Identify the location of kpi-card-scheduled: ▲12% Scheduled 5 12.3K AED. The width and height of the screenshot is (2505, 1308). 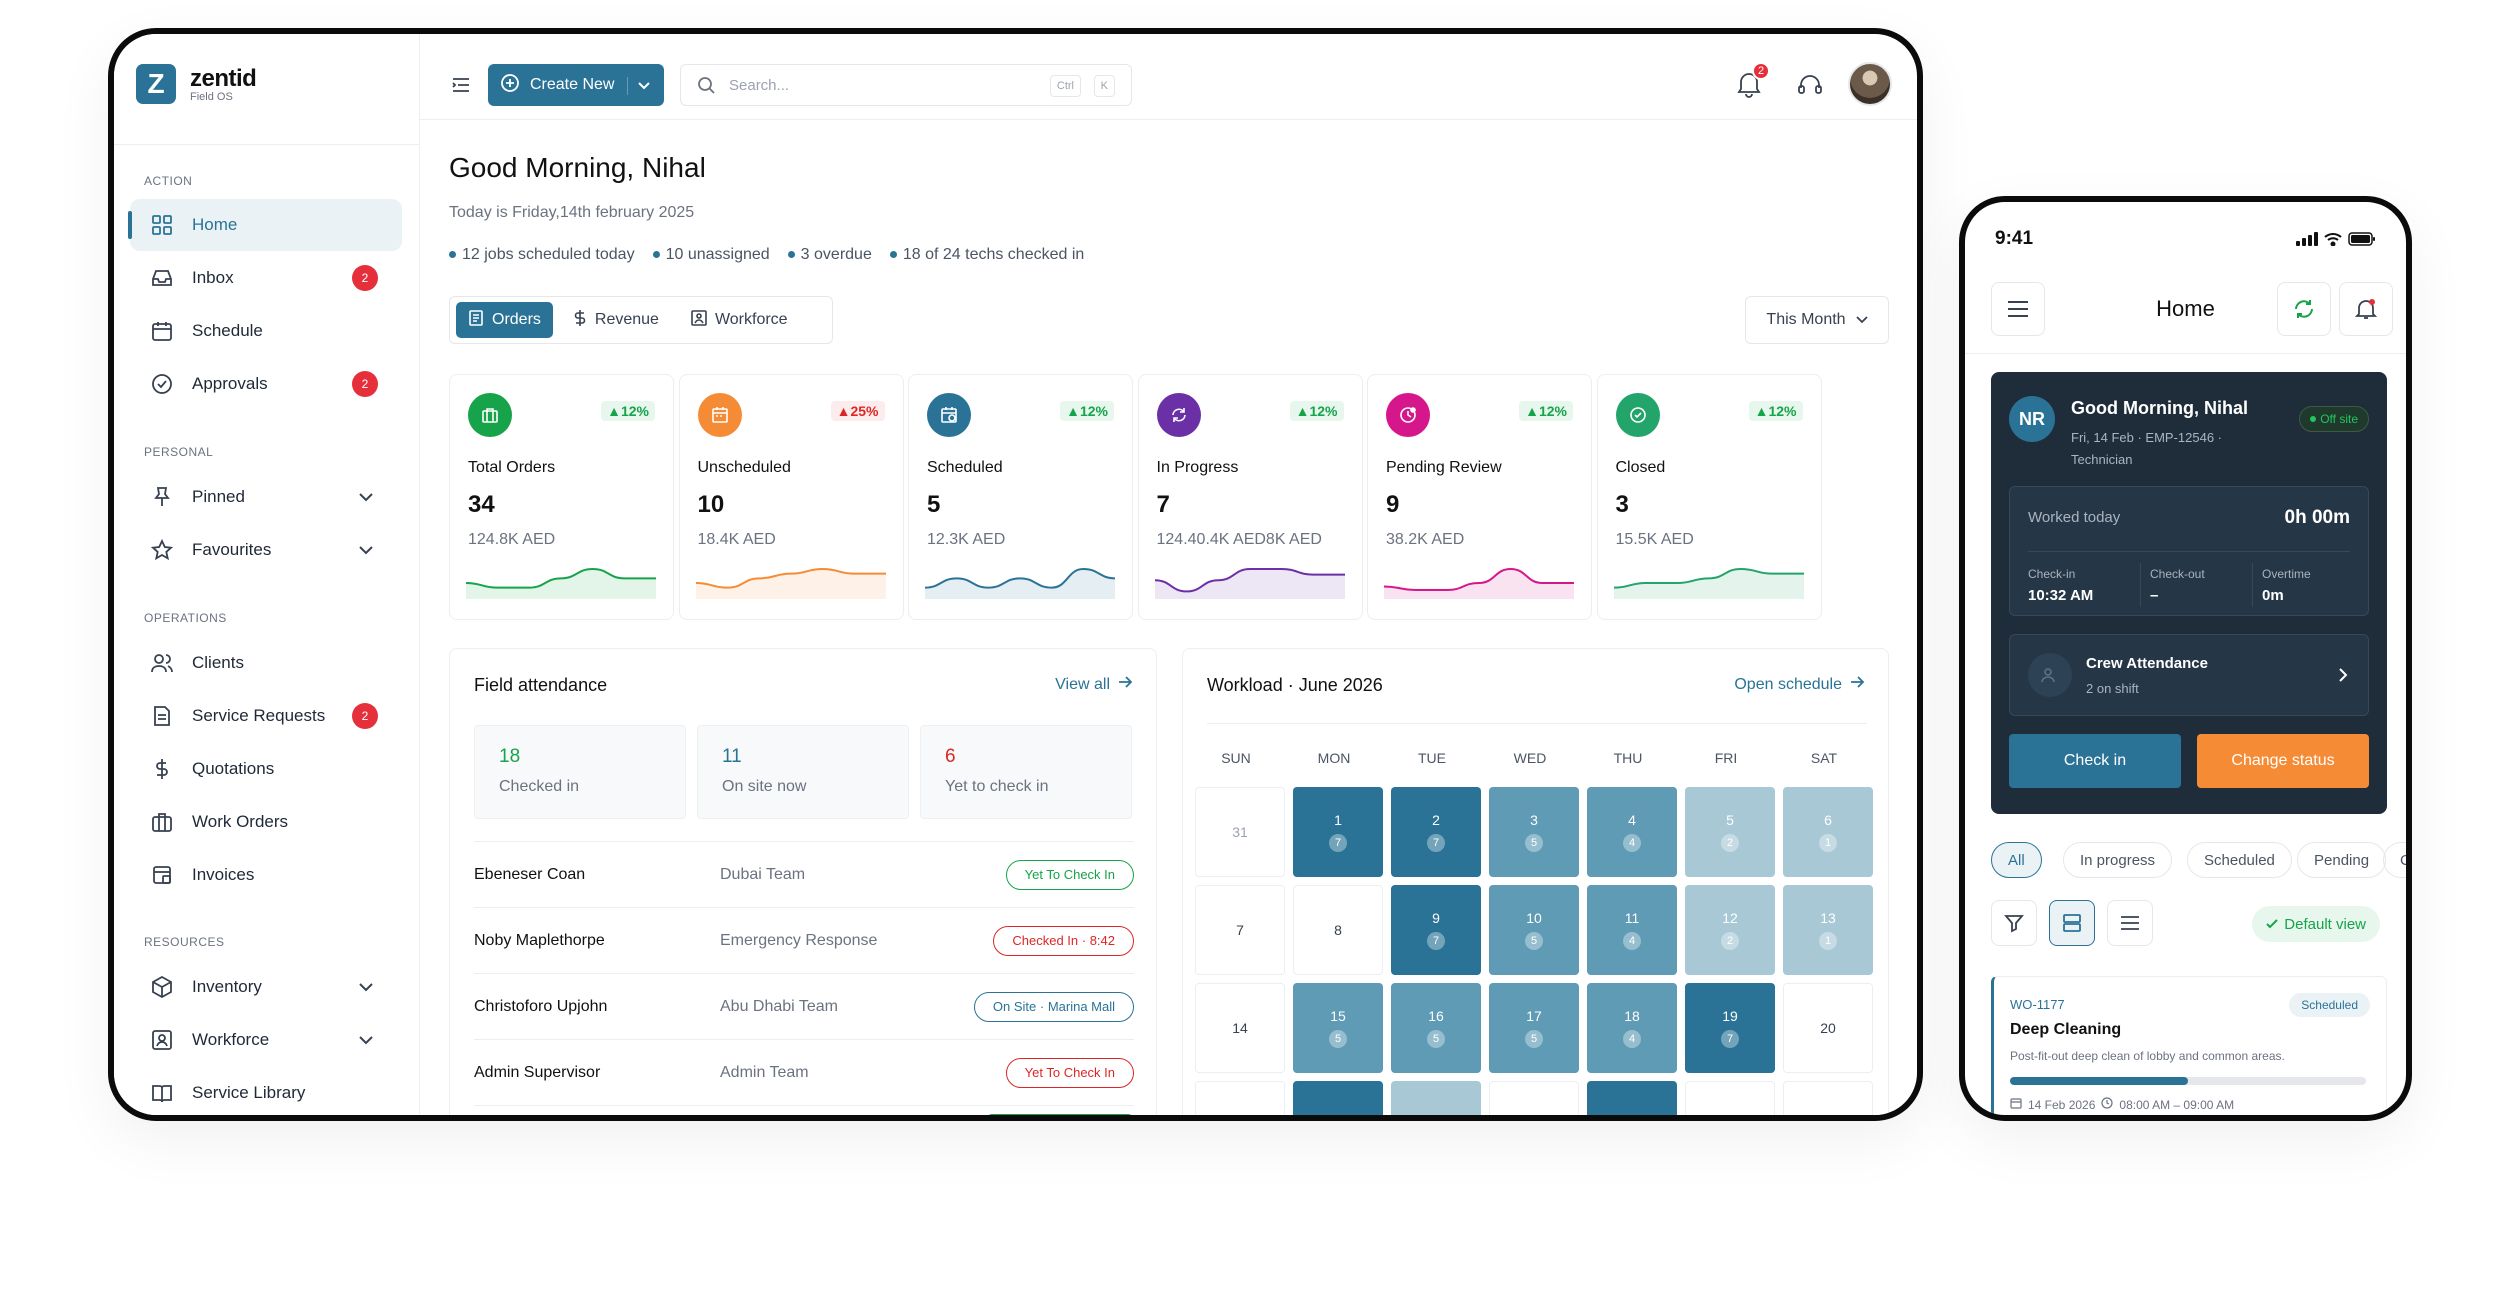
(1020, 497).